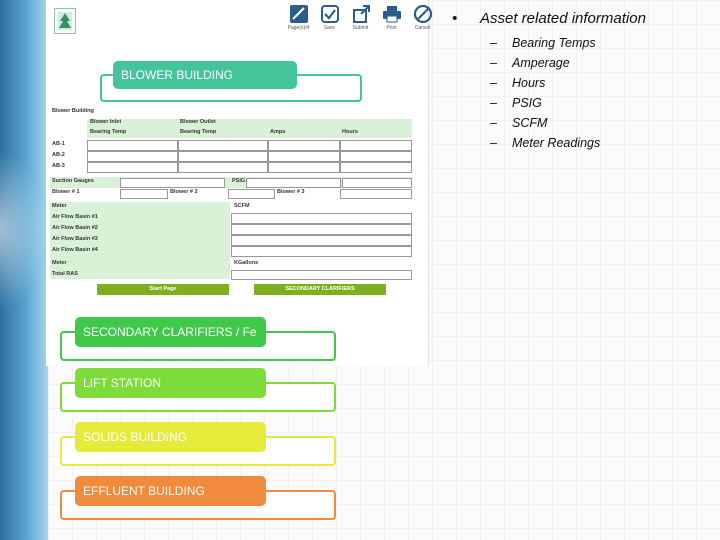 The image size is (720, 540). What do you see at coordinates (321, 275) in the screenshot?
I see `total-ras-field` at bounding box center [321, 275].